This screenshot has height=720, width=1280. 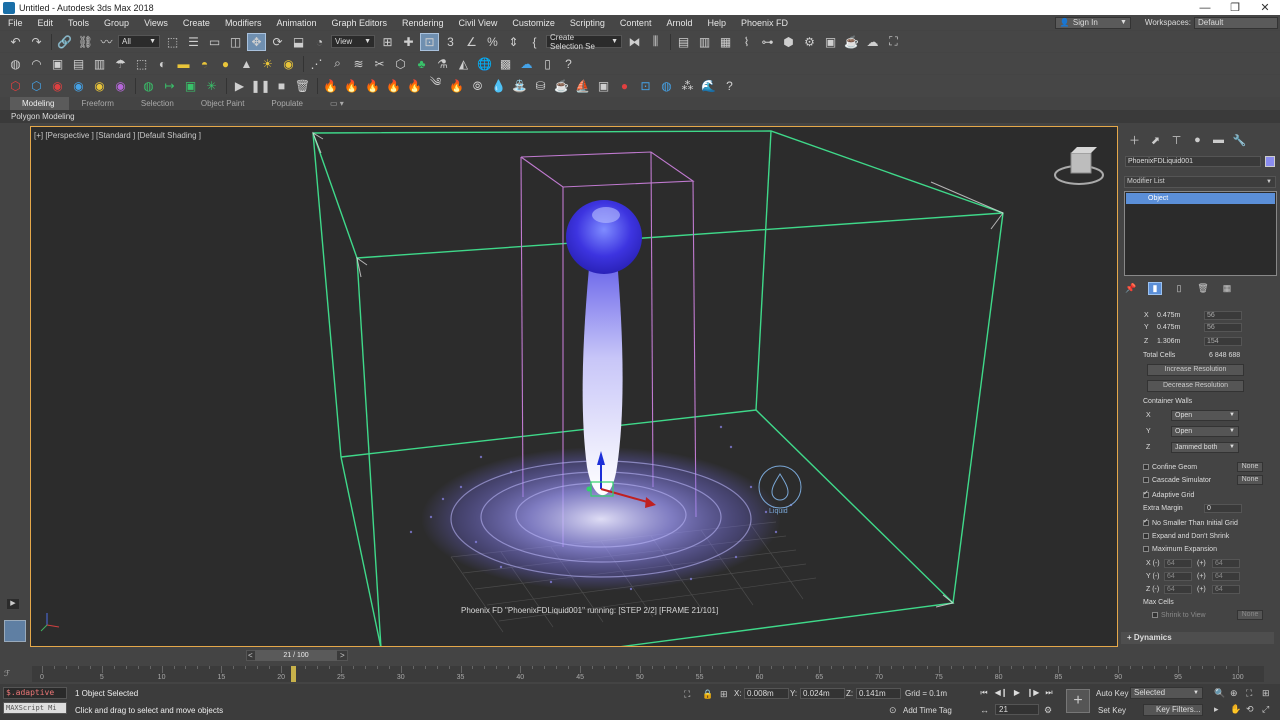 I want to click on shrink-to-view-checkbox: Shrink to View, so click(x=1179, y=615).